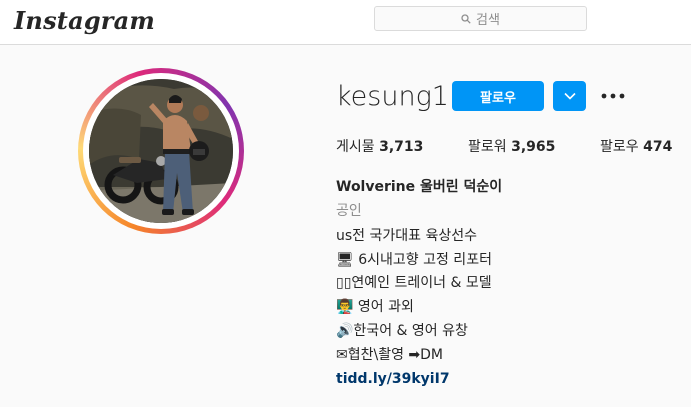  I want to click on bio-line: 👨‍🏫 영어 과외, so click(375, 307).